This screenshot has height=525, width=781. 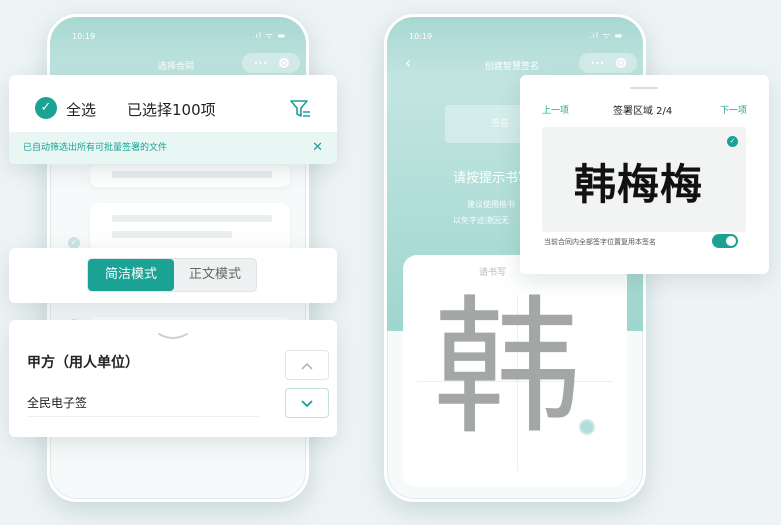 I want to click on region-indicator: 签署区域 2/4, so click(x=643, y=111).